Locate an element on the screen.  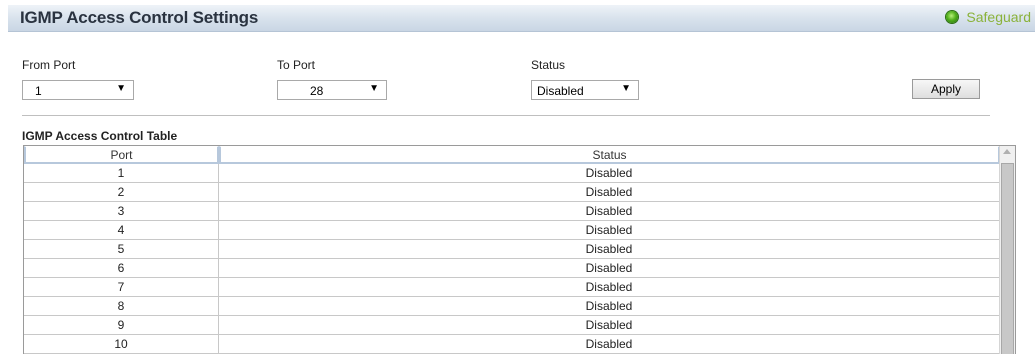
port-cell: 1 is located at coordinates (121, 173).